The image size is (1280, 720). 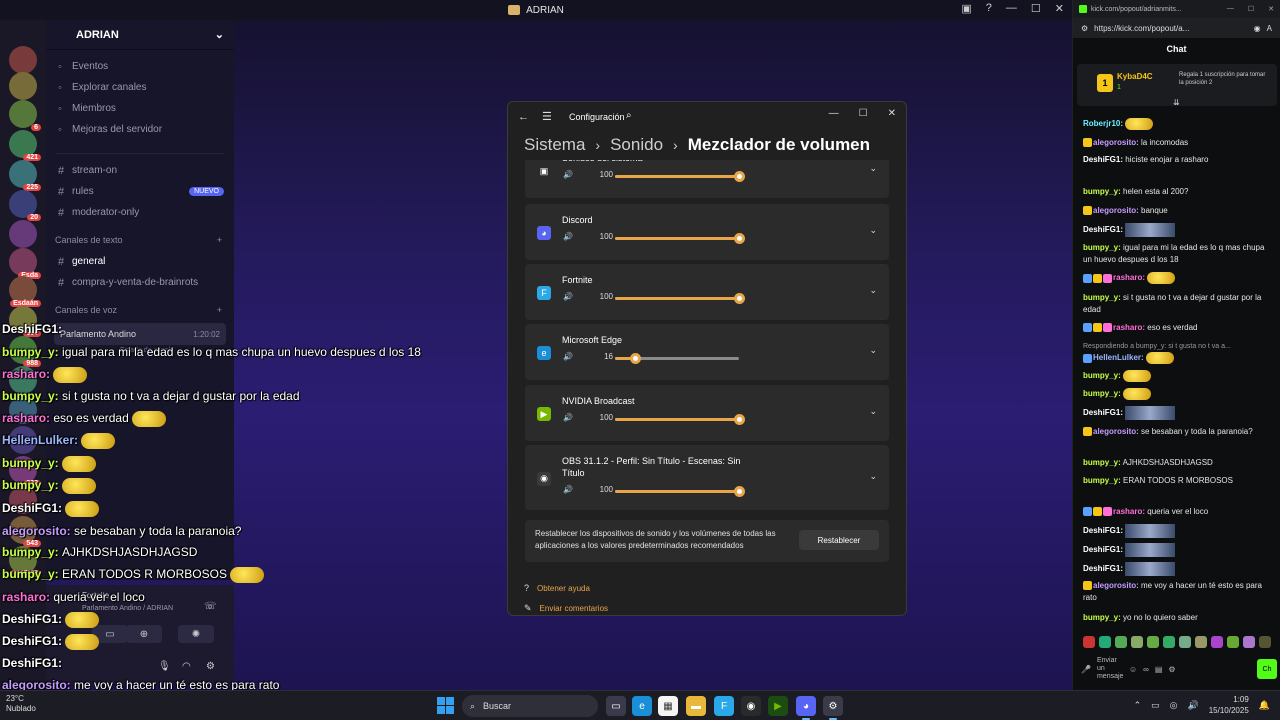 What do you see at coordinates (1176, 102) in the screenshot?
I see `collapse-icon: ⇊` at bounding box center [1176, 102].